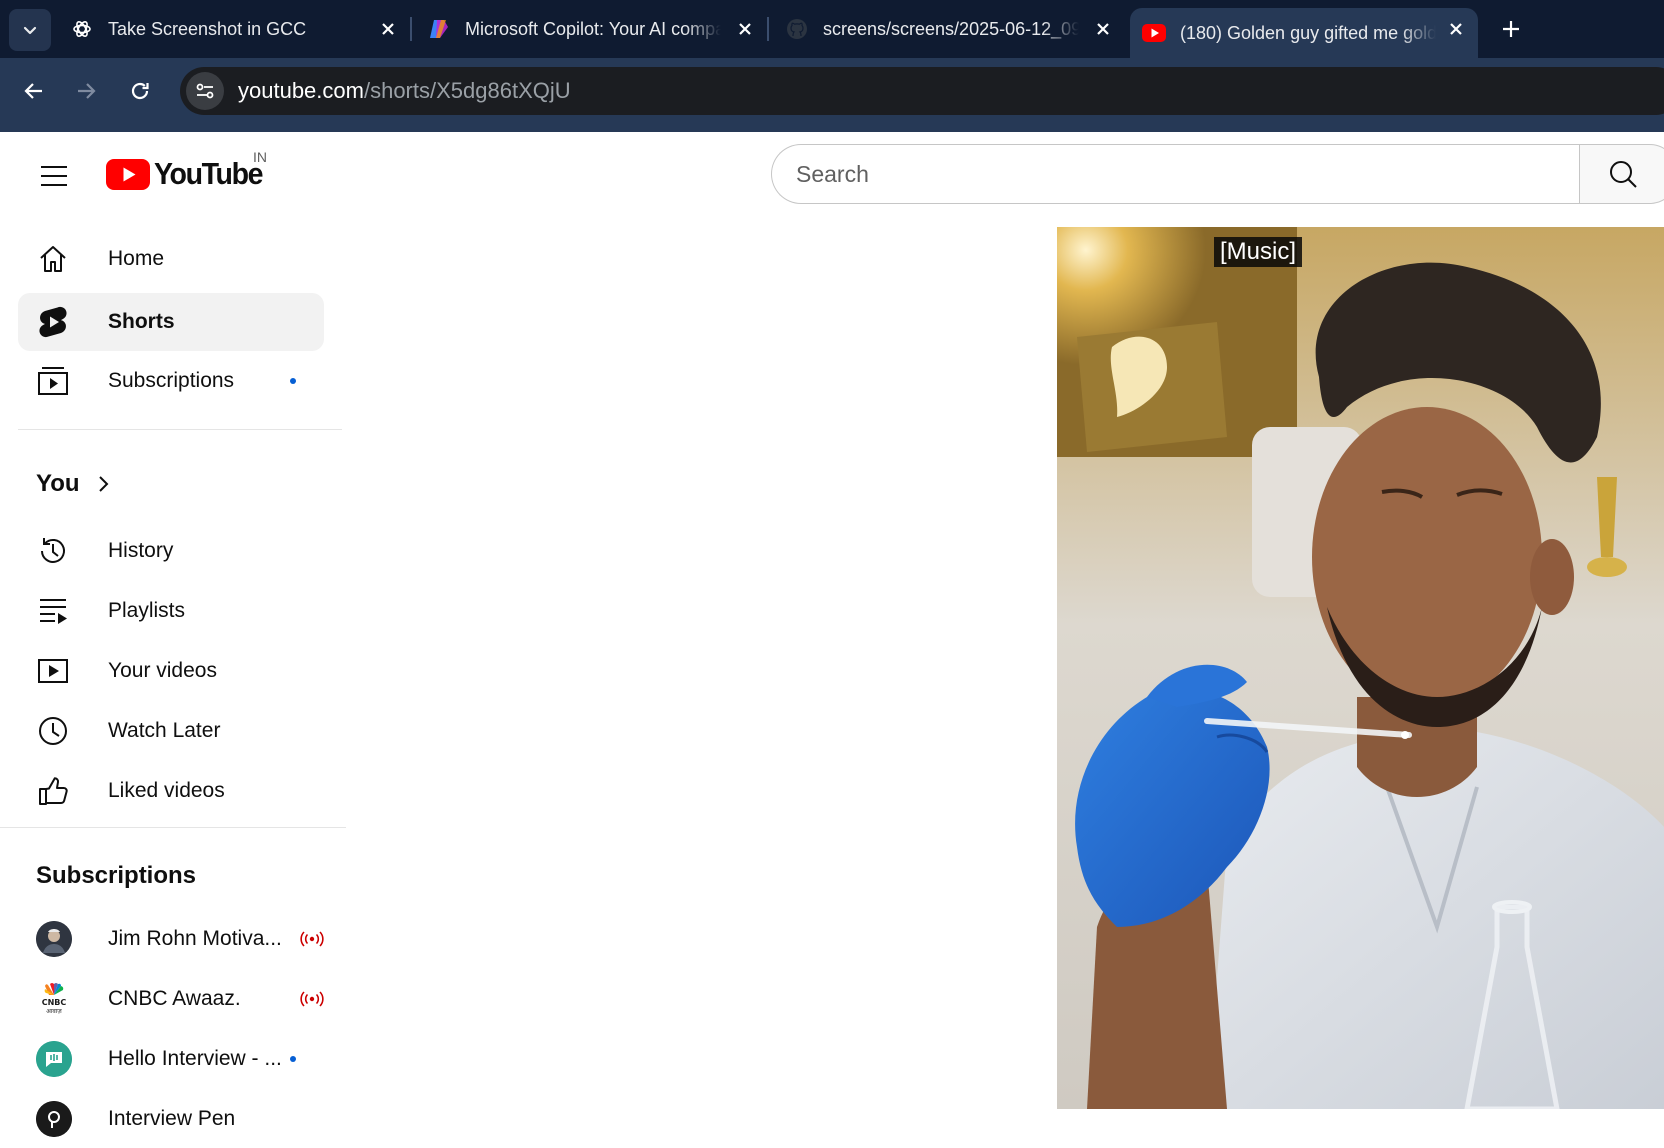  Describe the element at coordinates (53, 671) in the screenshot. I see `your-videos-icon` at that location.